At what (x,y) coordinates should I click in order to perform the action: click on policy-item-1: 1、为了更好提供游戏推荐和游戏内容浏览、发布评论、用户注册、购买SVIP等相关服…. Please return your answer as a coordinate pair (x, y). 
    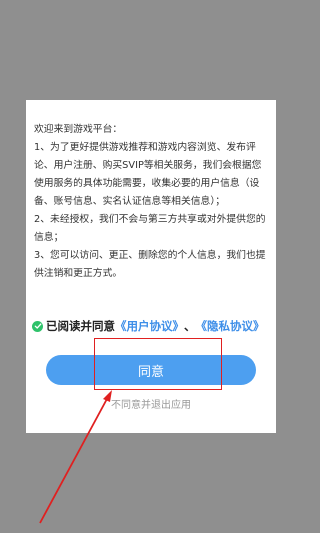
    Looking at the image, I should click on (148, 174).